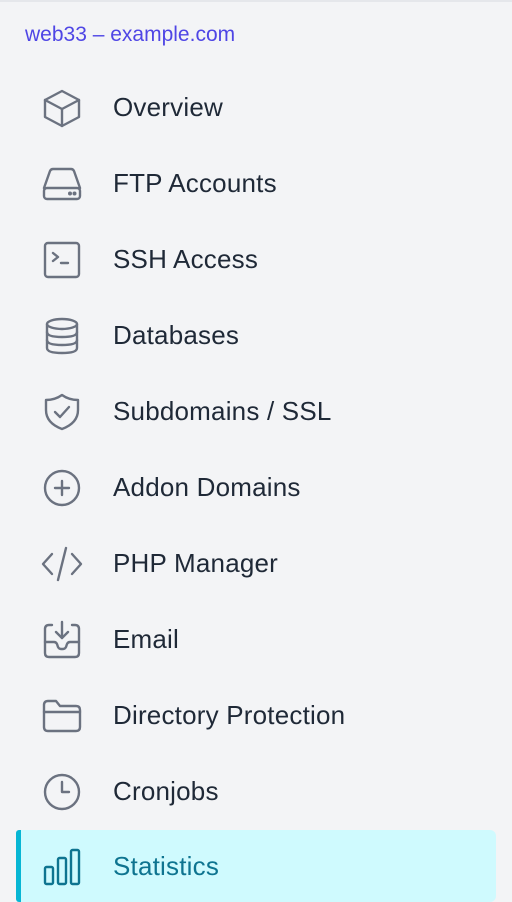  I want to click on bar-chart-icon, so click(62, 867).